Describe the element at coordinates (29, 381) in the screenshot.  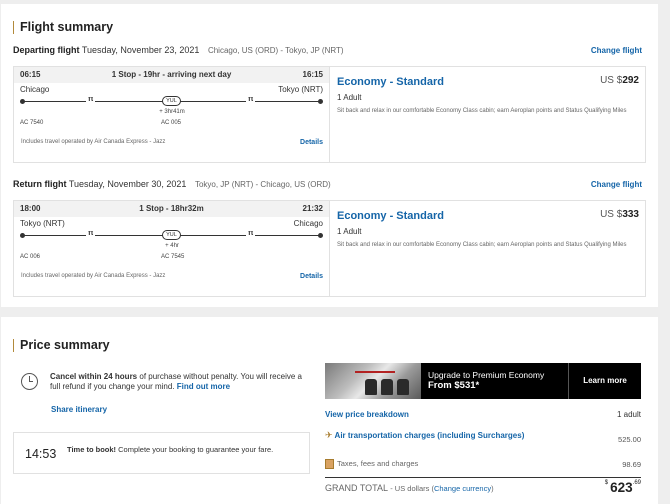
I see `clock-icon` at that location.